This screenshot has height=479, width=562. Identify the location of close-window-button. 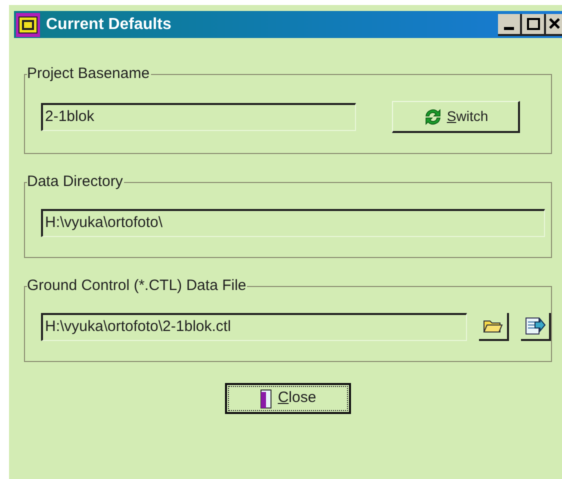
(554, 25).